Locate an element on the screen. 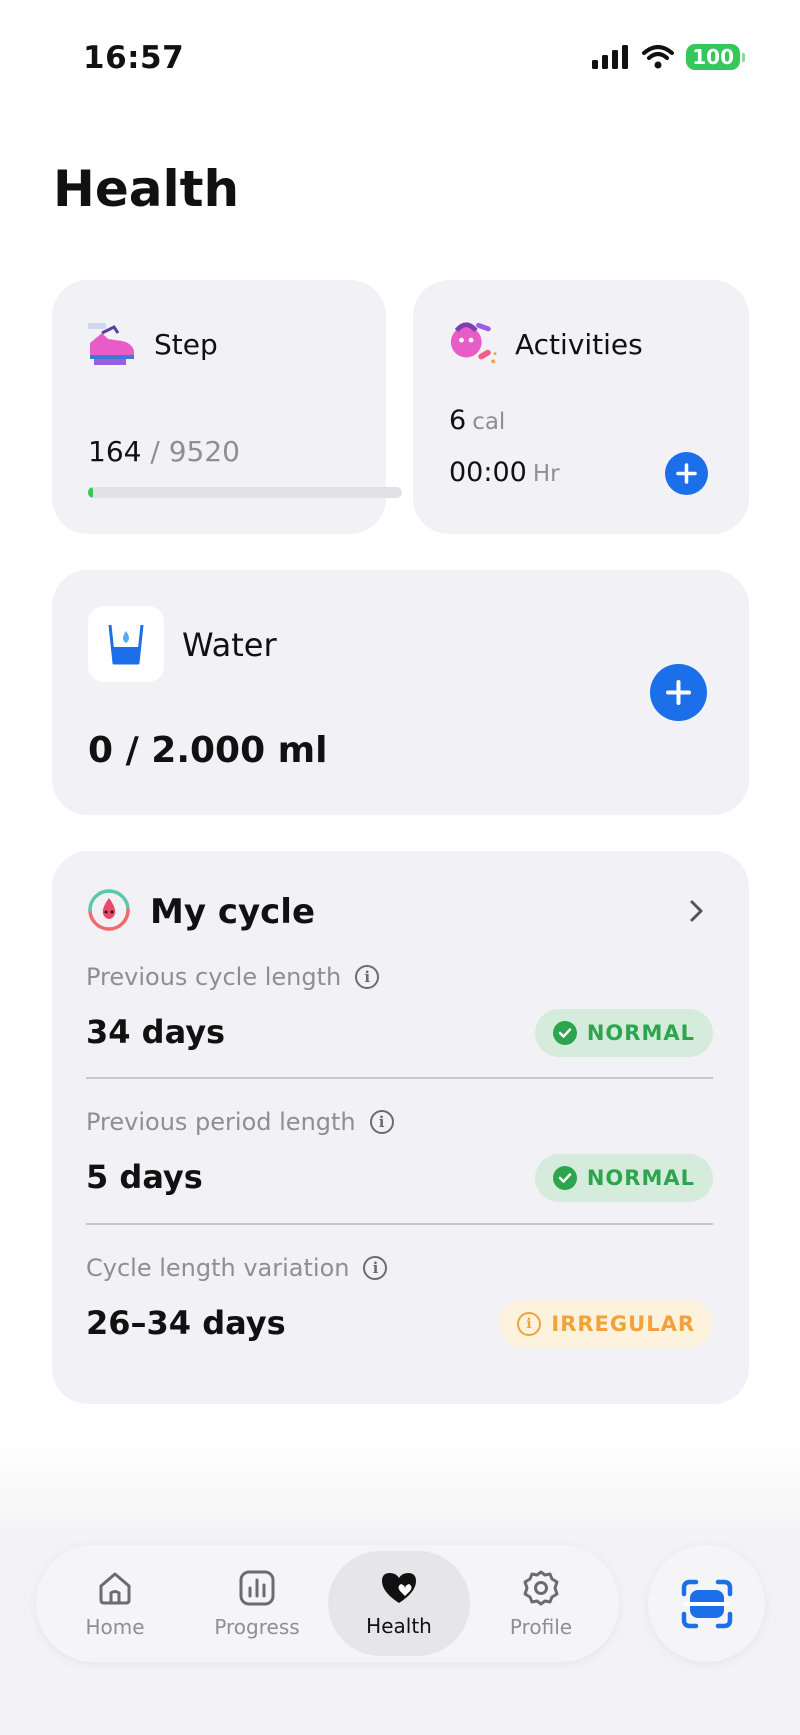  cycle-row-previous-cycle: Previous cycle length i 34 days NORMAL is located at coordinates (399, 1010).